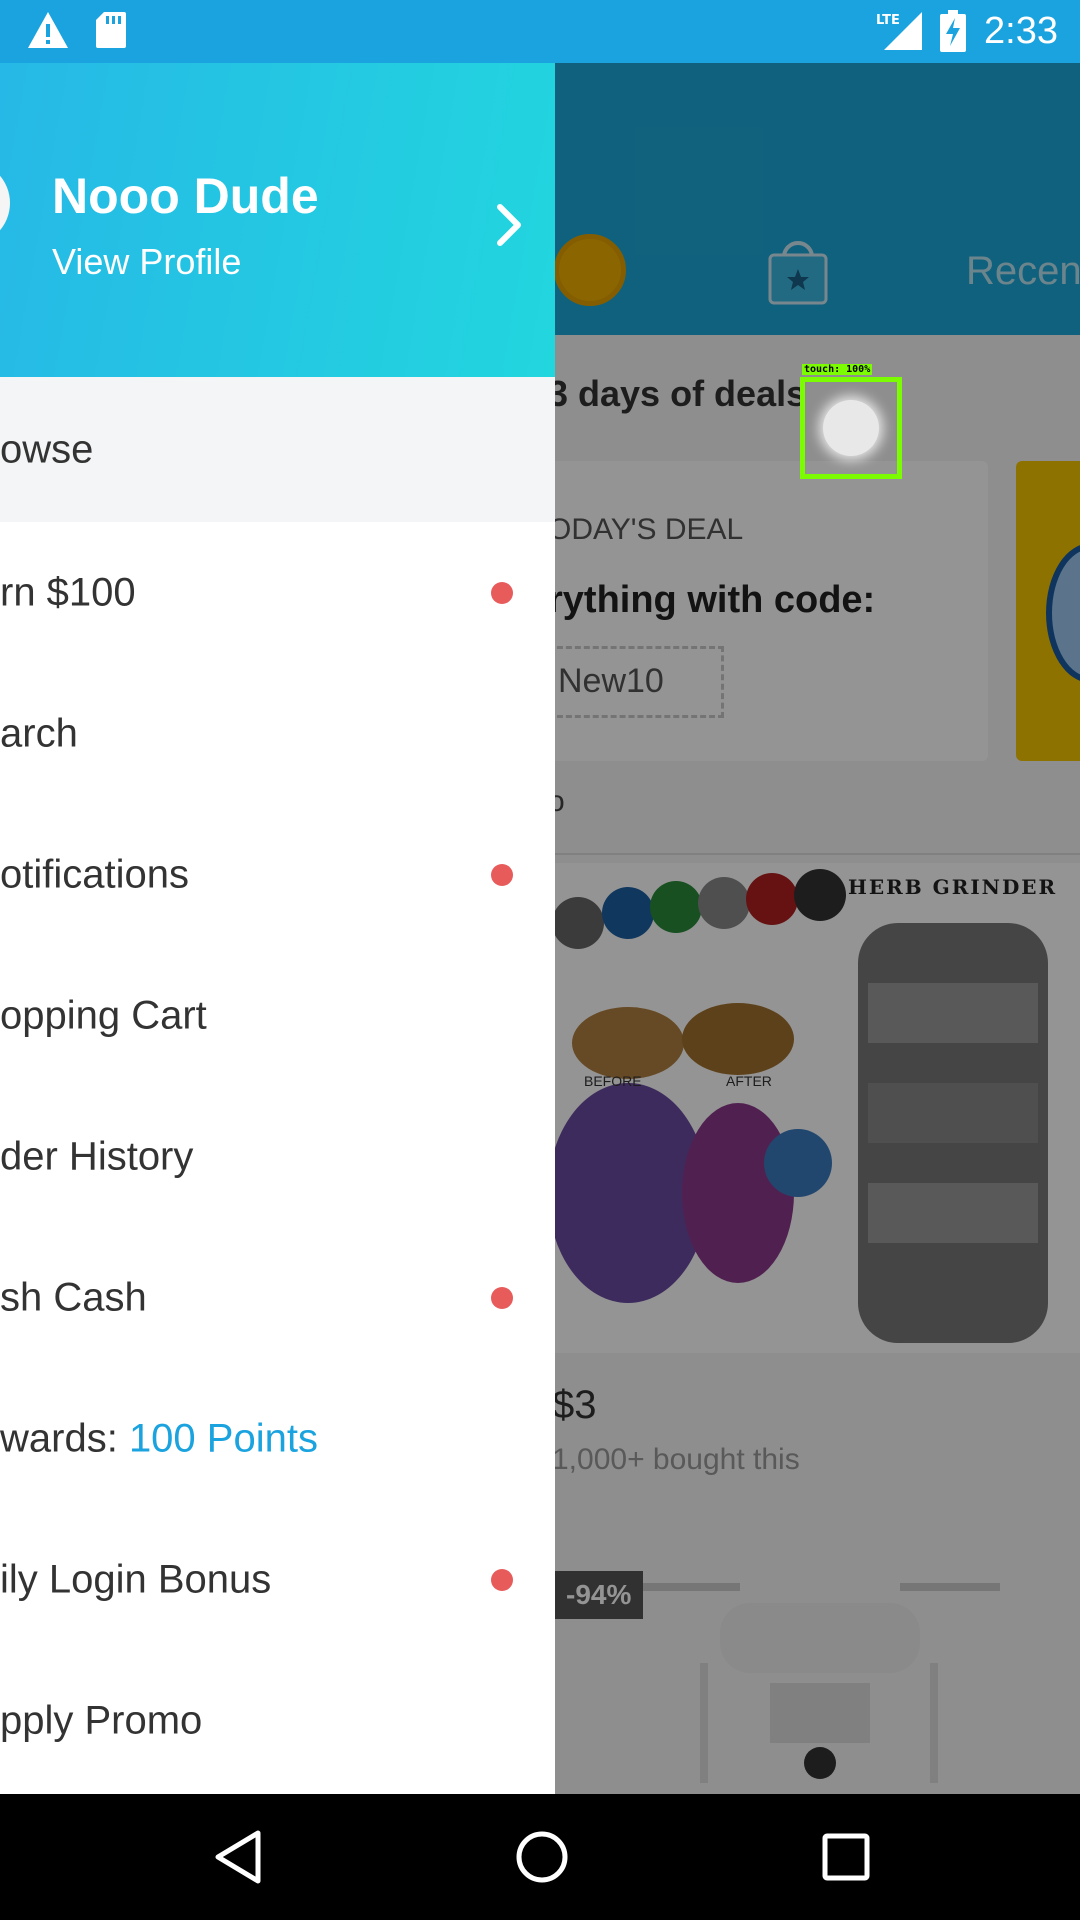  I want to click on avatar, so click(5, 203).